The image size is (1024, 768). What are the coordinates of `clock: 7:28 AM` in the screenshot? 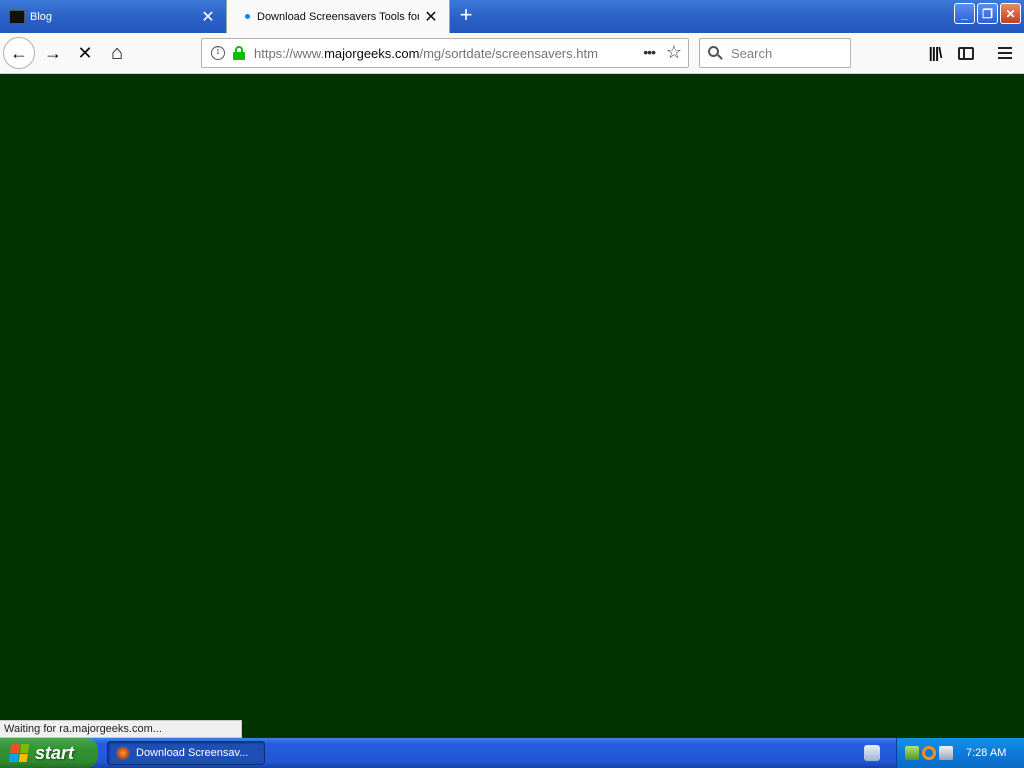 It's located at (986, 753).